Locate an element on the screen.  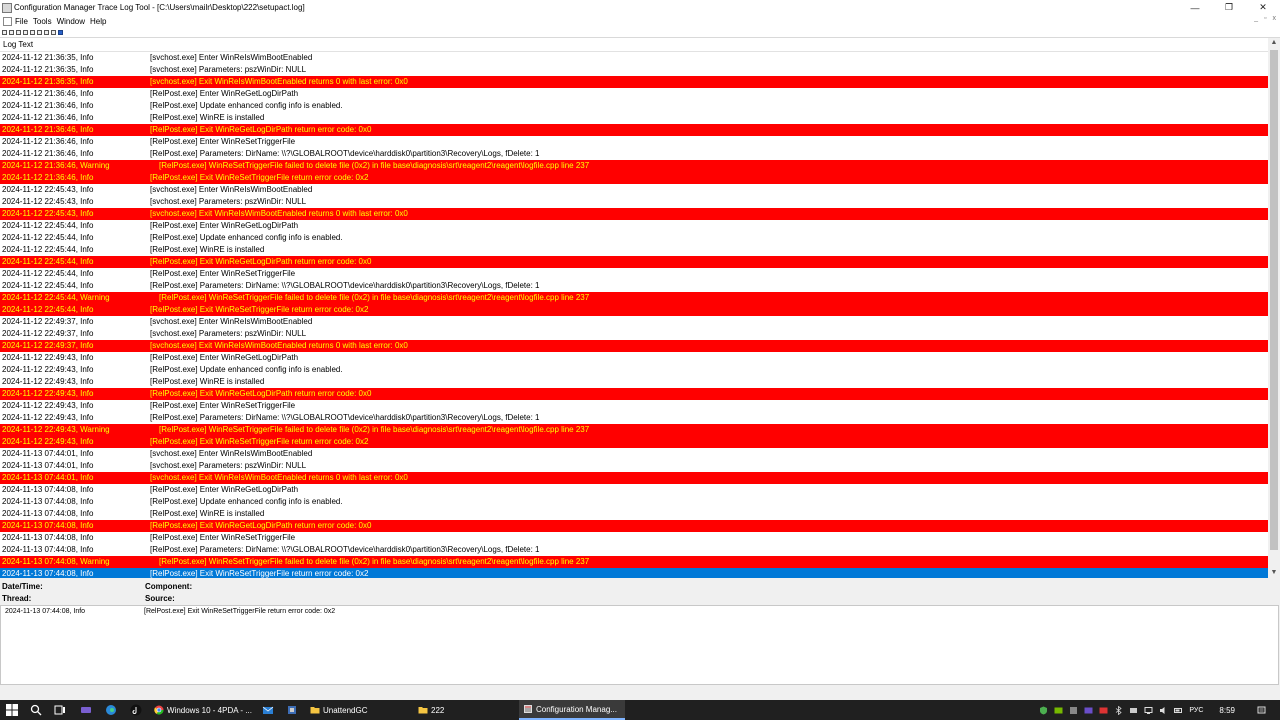
search-icon is located at coordinates (36, 710).